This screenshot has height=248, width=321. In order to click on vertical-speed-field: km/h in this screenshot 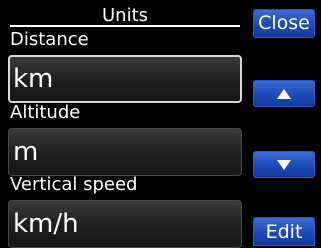, I will do `click(125, 224)`.